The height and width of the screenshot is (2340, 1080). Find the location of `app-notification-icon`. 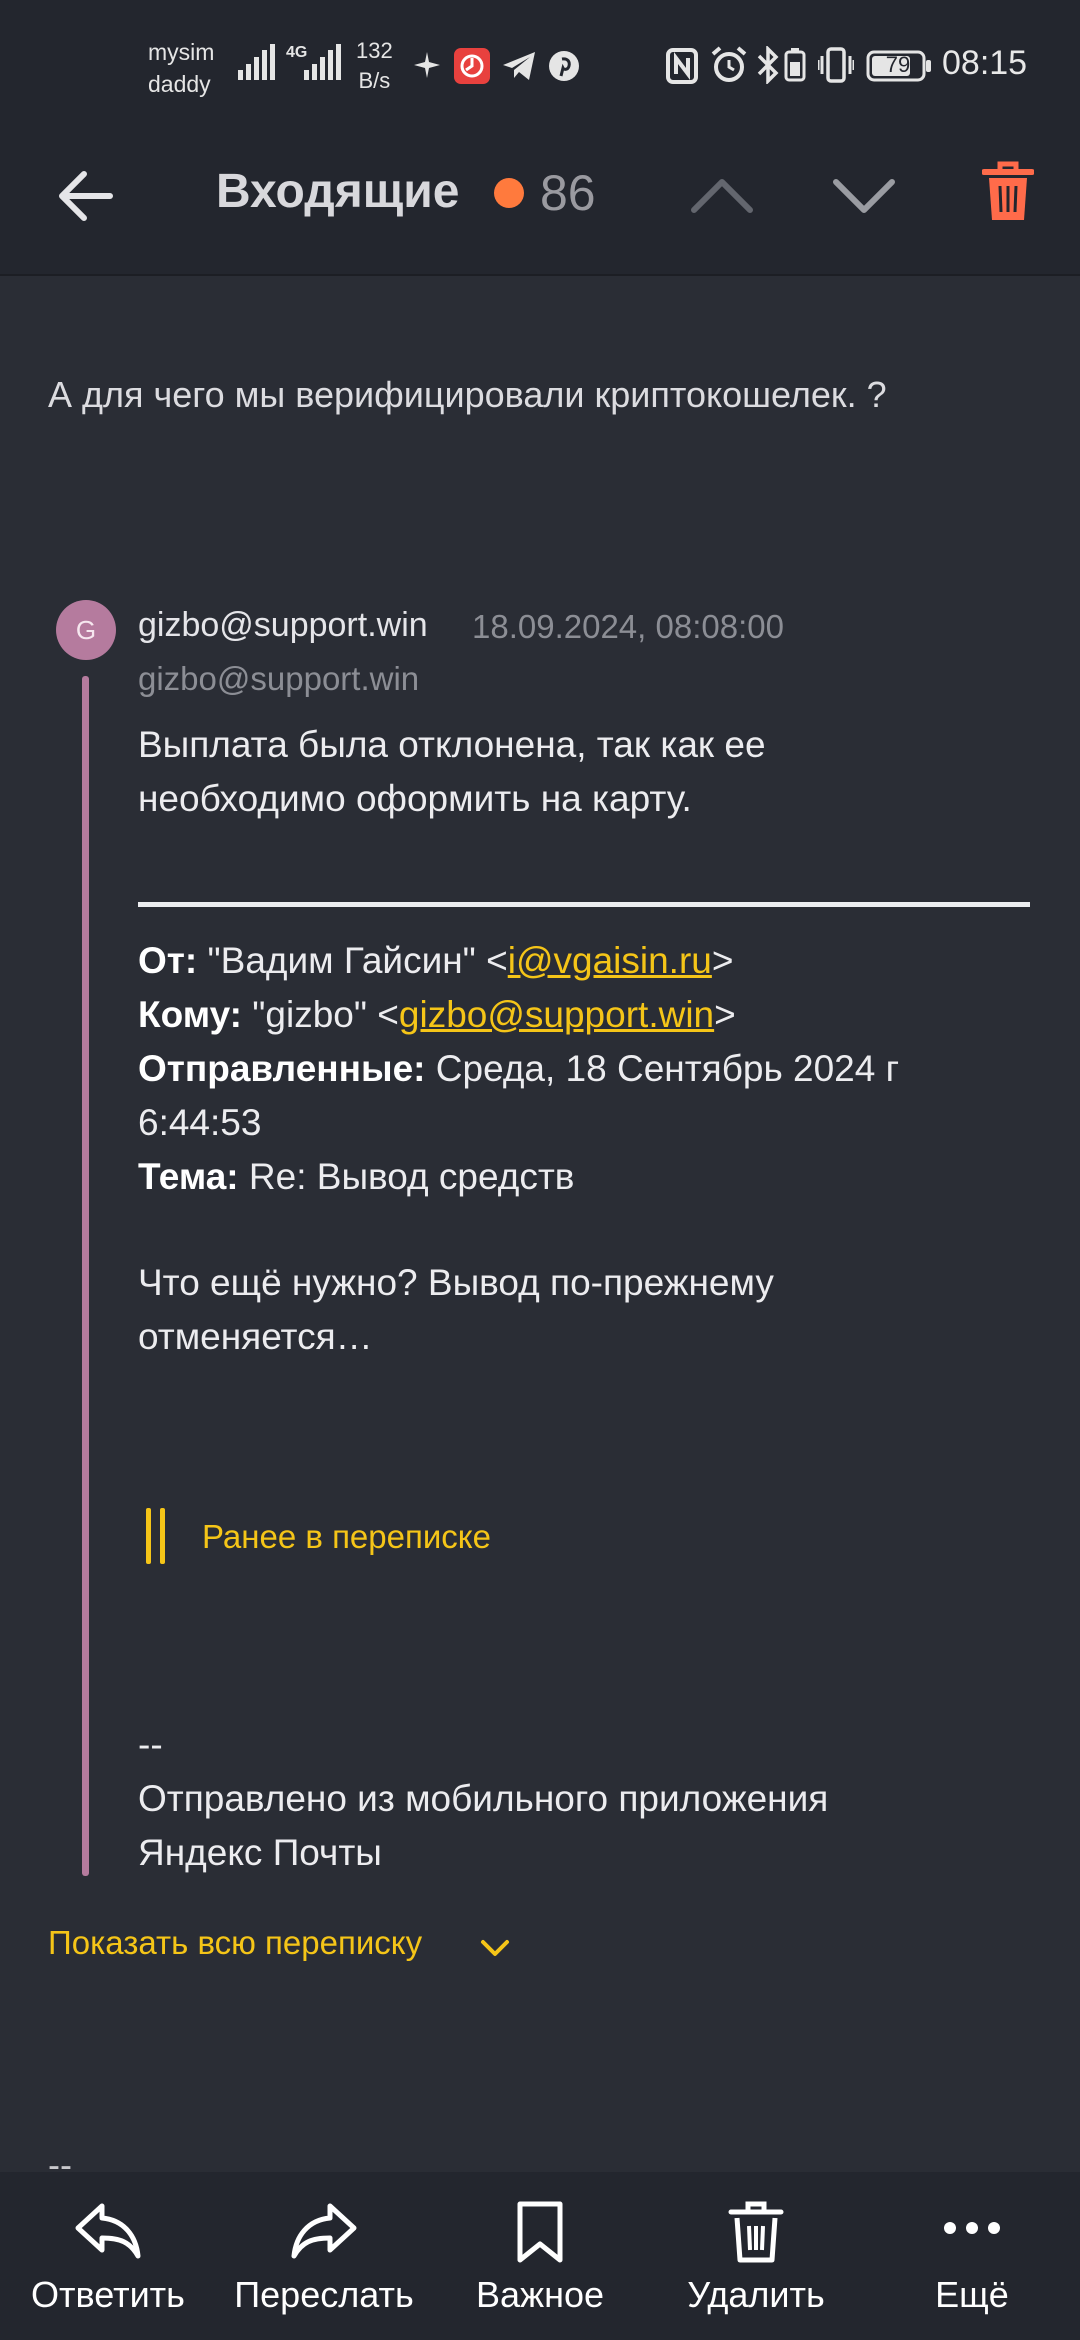

app-notification-icon is located at coordinates (472, 66).